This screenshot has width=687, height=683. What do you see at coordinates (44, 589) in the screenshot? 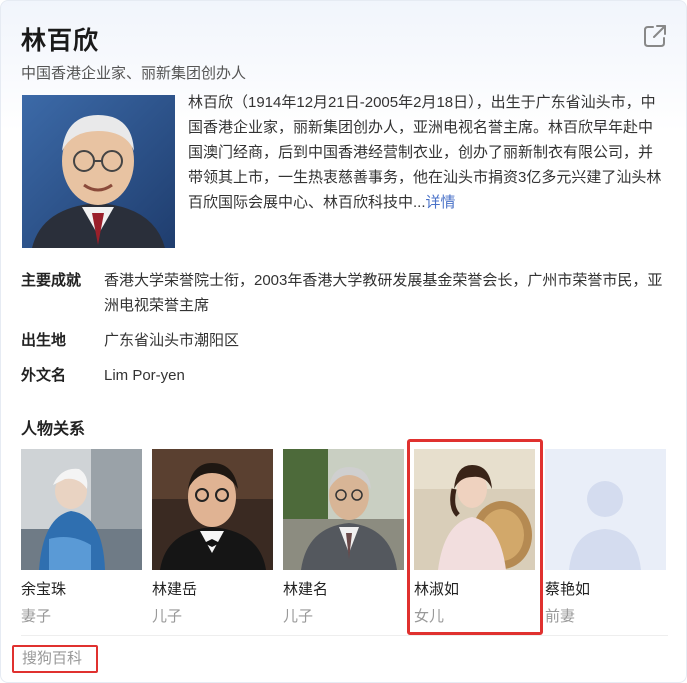
I see `person-name: 余宝珠` at bounding box center [44, 589].